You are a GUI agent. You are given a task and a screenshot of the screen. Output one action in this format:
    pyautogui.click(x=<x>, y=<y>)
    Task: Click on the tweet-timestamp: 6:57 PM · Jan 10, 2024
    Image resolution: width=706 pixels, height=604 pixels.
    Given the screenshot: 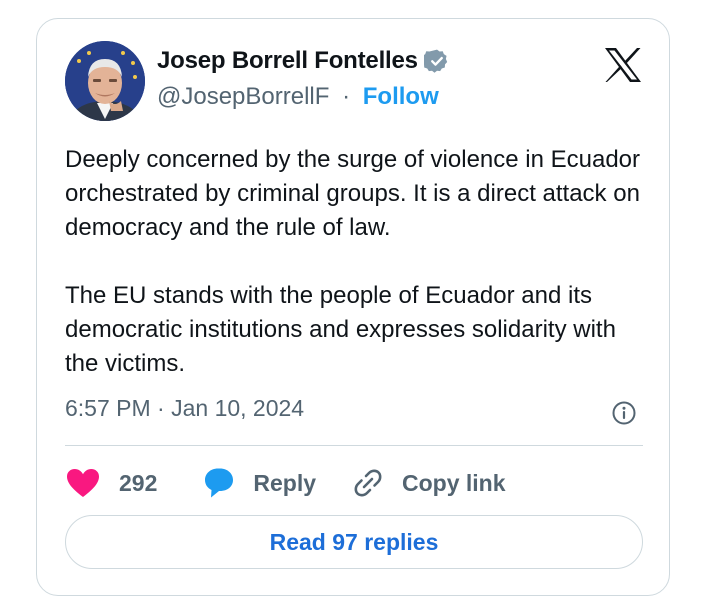 What is the action you would take?
    pyautogui.click(x=184, y=408)
    